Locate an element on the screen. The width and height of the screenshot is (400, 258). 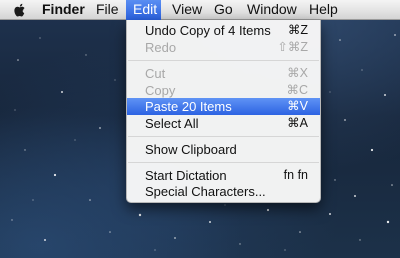
menu-item-shortcut: ⌘X is located at coordinates (297, 73).